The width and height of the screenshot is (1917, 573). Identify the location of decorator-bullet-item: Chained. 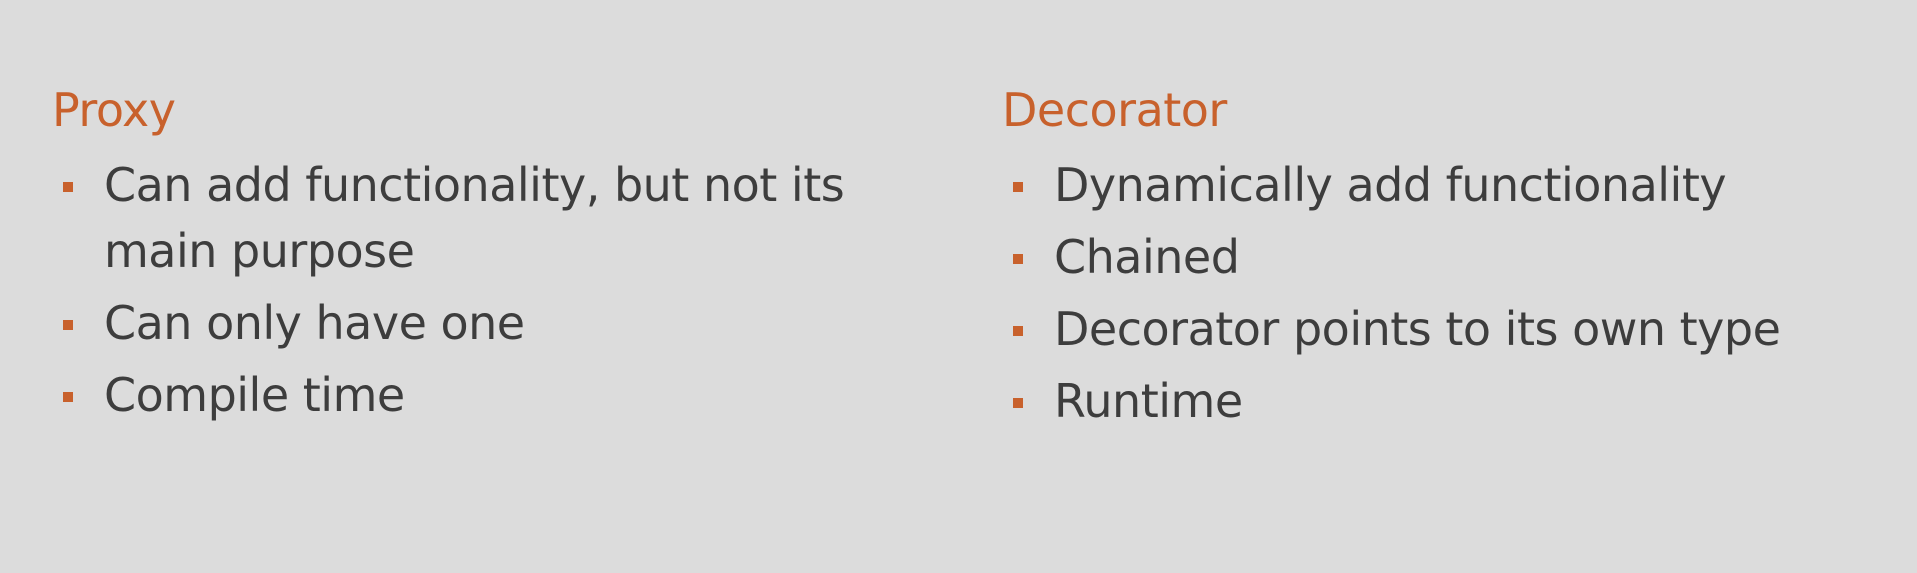
(1452, 257).